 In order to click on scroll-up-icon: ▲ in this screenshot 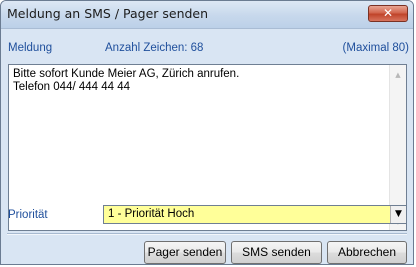, I will do `click(398, 75)`.